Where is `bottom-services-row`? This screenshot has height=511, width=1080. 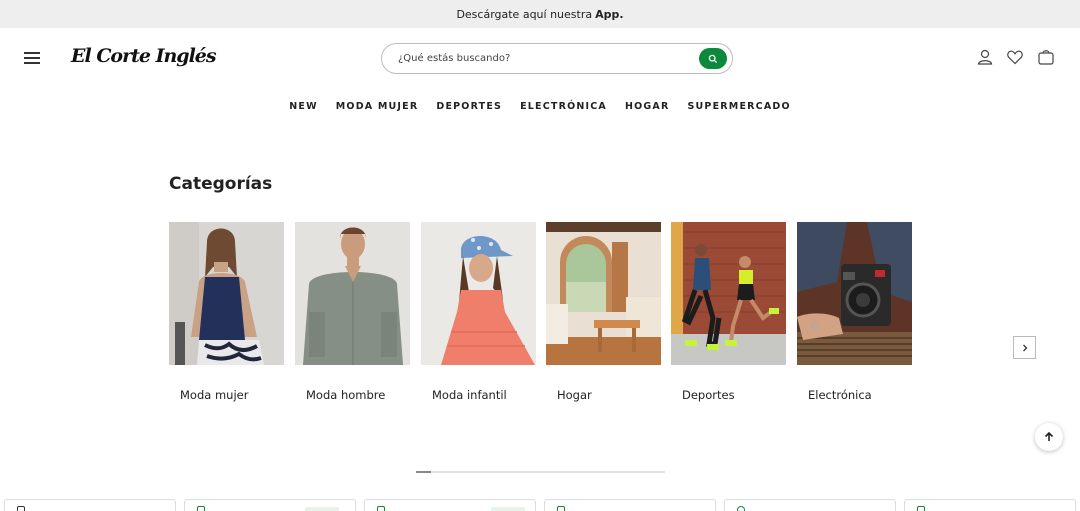 bottom-services-row is located at coordinates (540, 505).